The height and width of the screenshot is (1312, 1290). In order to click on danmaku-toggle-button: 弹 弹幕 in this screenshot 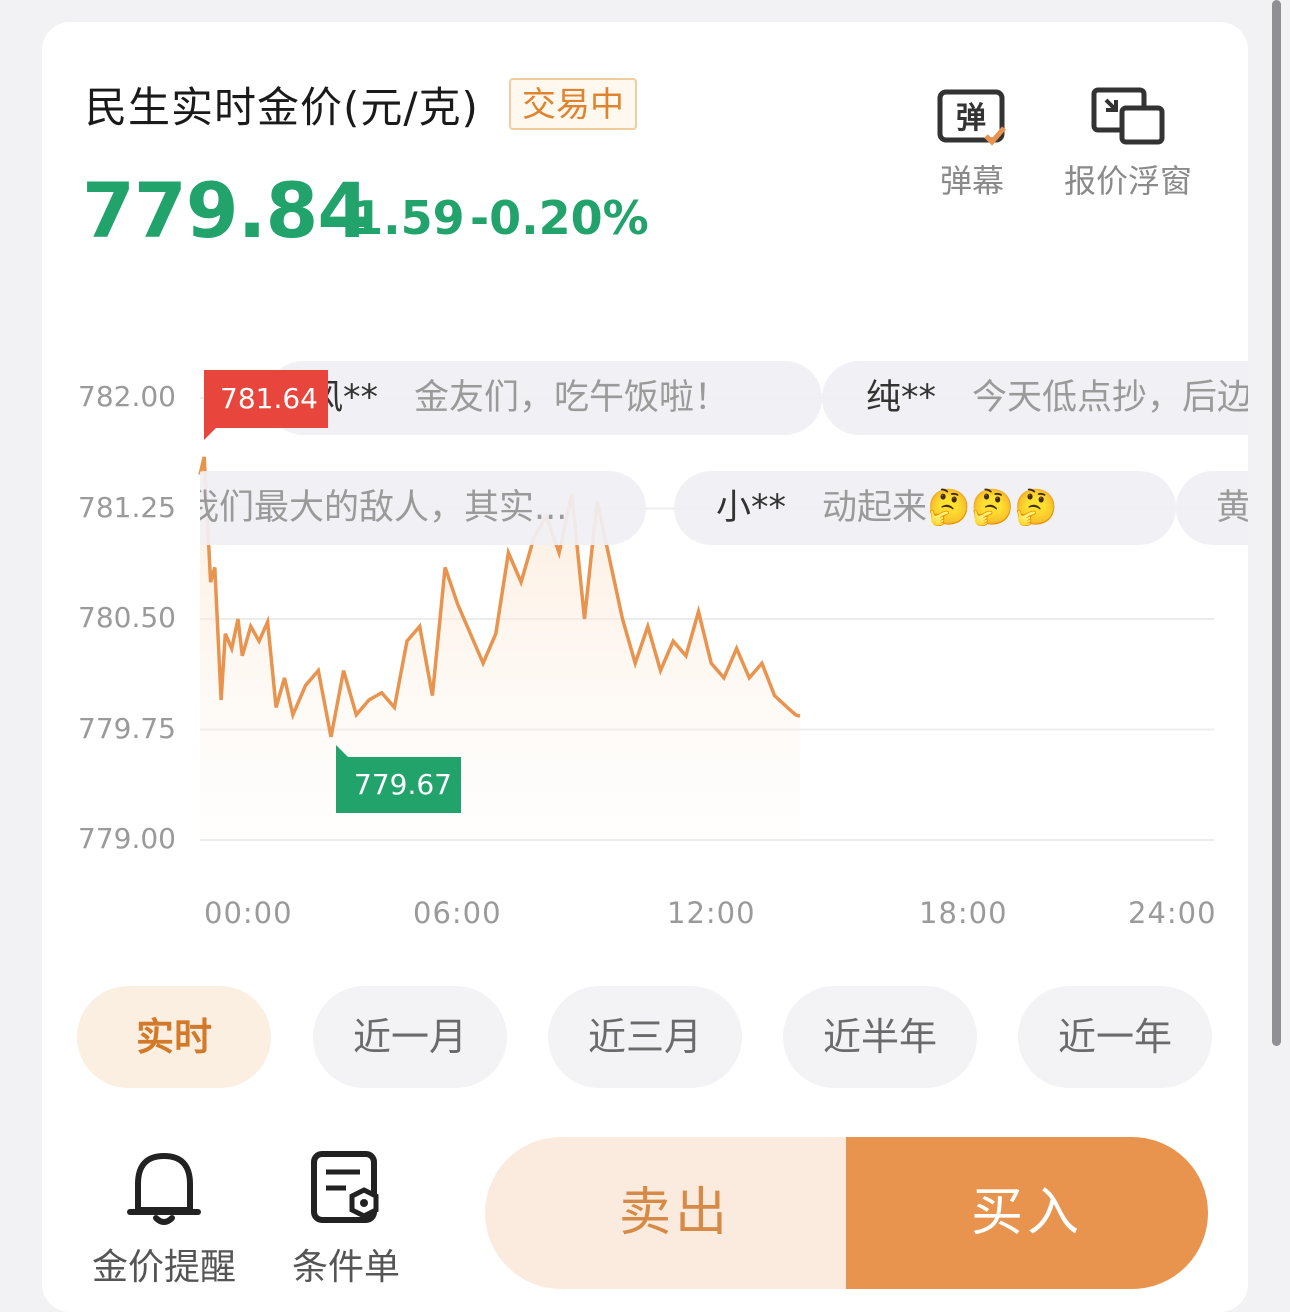, I will do `click(972, 144)`.